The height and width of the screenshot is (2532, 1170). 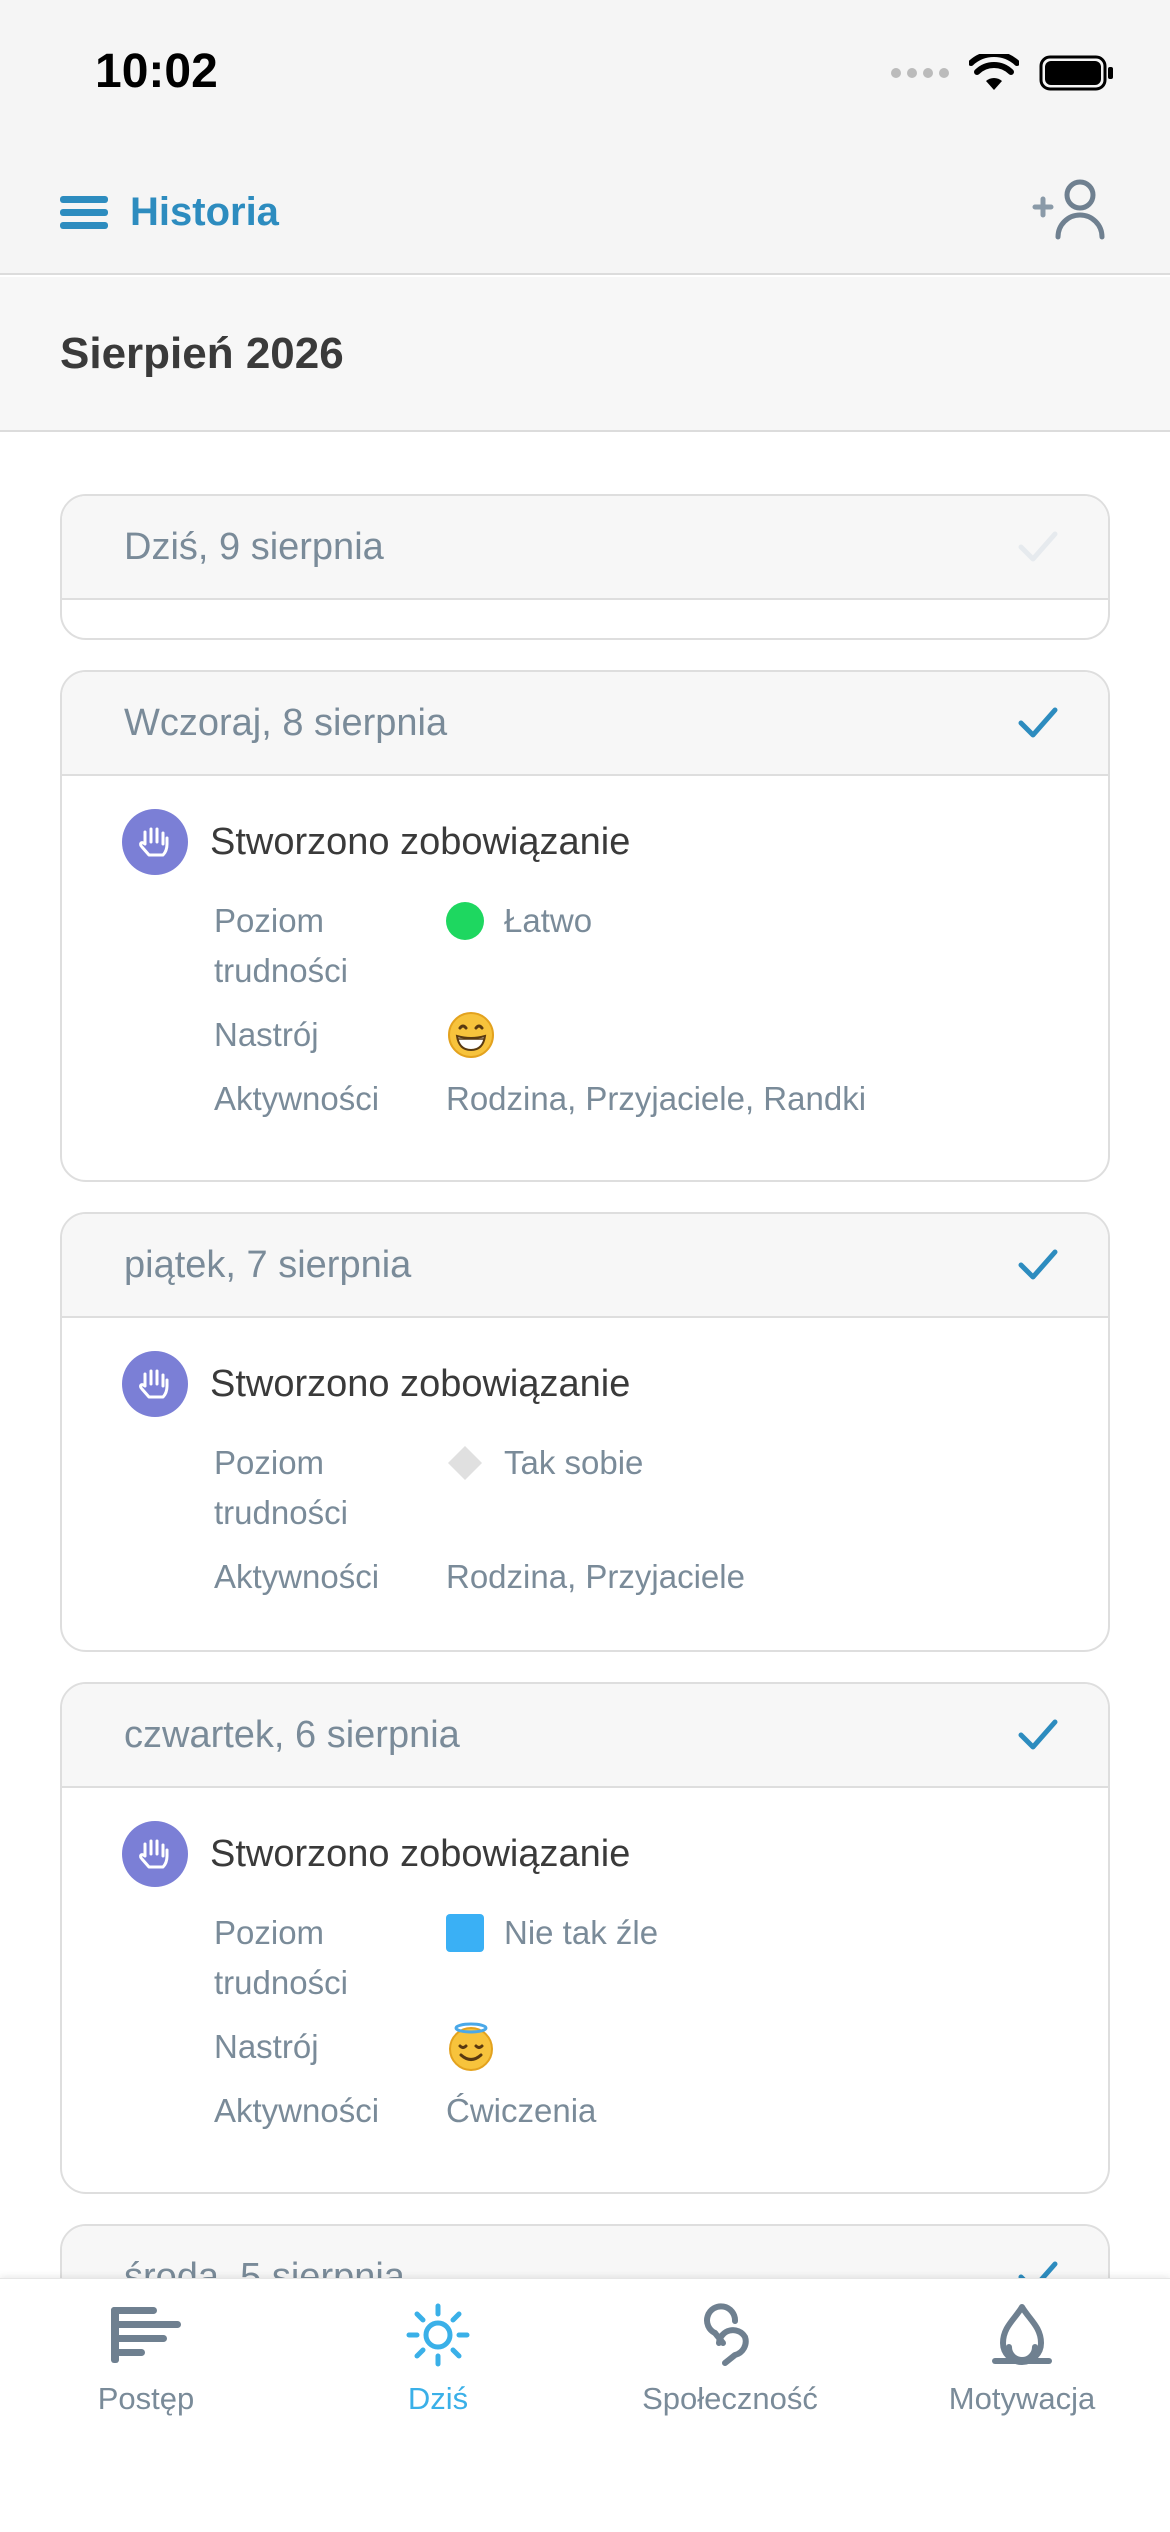 I want to click on activities-row: Aktywności Rodzina, Przyjaciele, Randki, so click(x=585, y=1099).